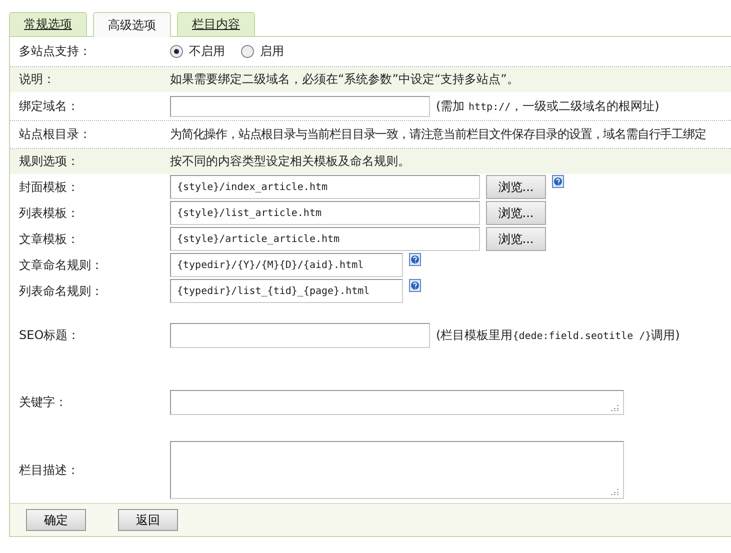 This screenshot has height=553, width=731. Describe the element at coordinates (262, 51) in the screenshot. I see `radio-option: 启用` at that location.